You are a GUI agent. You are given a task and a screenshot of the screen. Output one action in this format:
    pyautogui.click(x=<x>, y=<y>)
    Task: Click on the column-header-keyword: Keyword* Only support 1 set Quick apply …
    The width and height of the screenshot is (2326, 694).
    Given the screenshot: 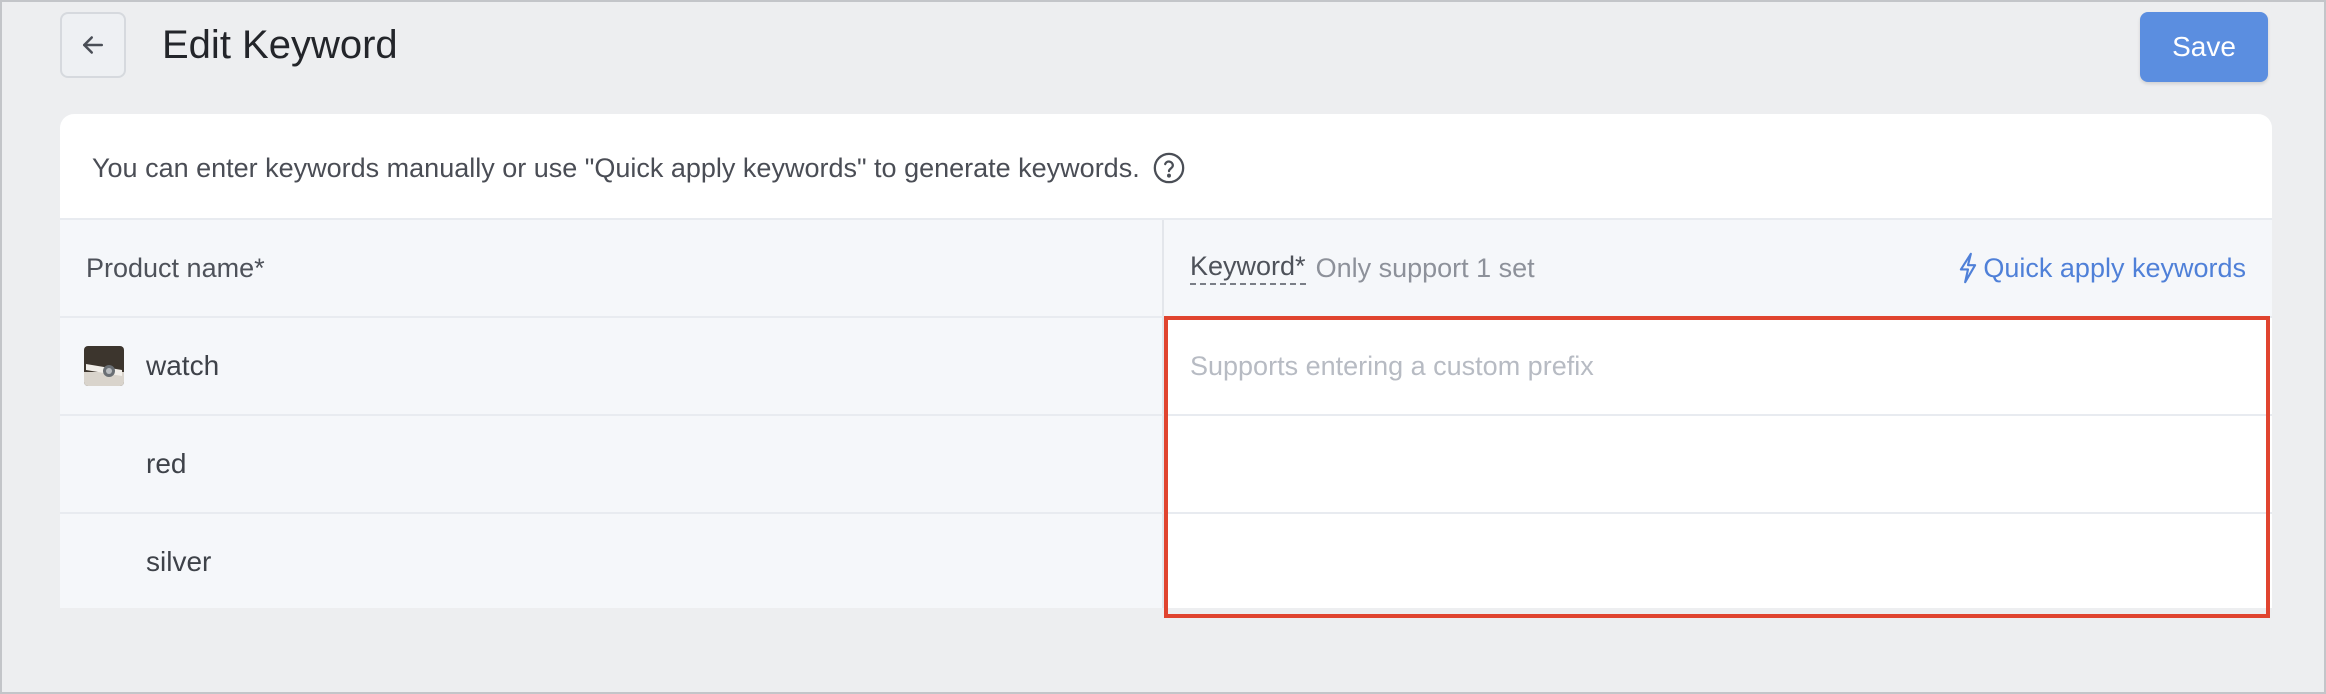 What is the action you would take?
    pyautogui.click(x=1718, y=268)
    